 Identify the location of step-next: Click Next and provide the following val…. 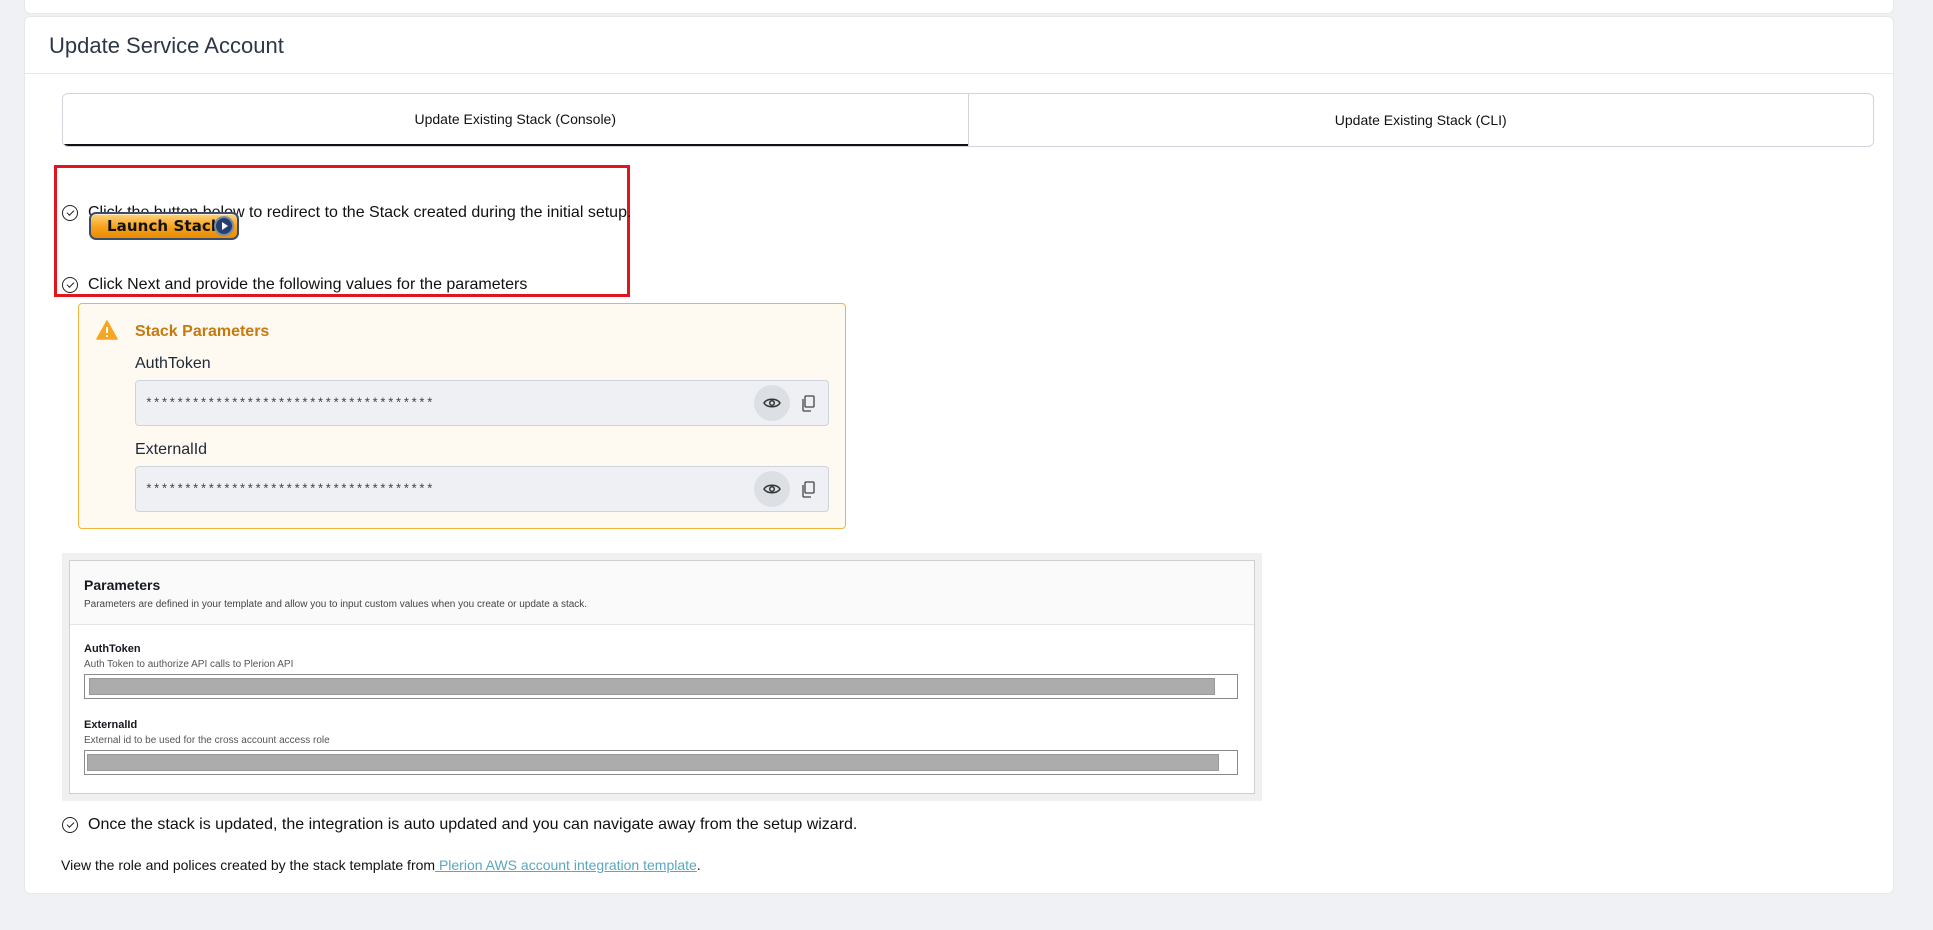
(294, 285).